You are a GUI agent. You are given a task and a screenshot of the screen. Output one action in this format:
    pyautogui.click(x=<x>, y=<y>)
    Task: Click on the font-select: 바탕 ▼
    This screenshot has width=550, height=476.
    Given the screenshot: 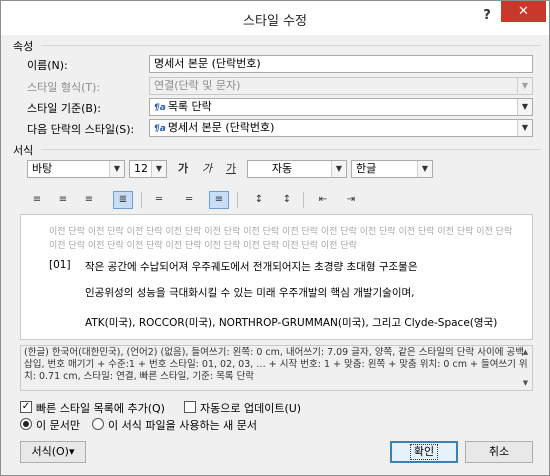 What is the action you would take?
    pyautogui.click(x=76, y=169)
    